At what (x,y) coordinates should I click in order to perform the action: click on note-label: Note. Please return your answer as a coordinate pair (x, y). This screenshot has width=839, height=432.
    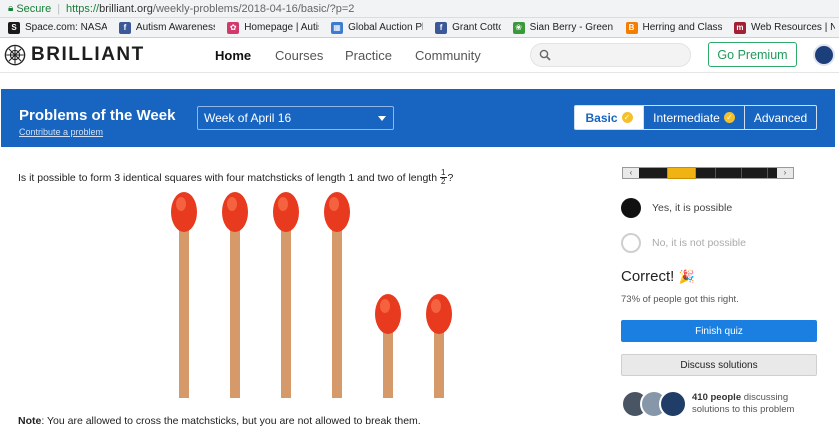
    Looking at the image, I should click on (30, 421).